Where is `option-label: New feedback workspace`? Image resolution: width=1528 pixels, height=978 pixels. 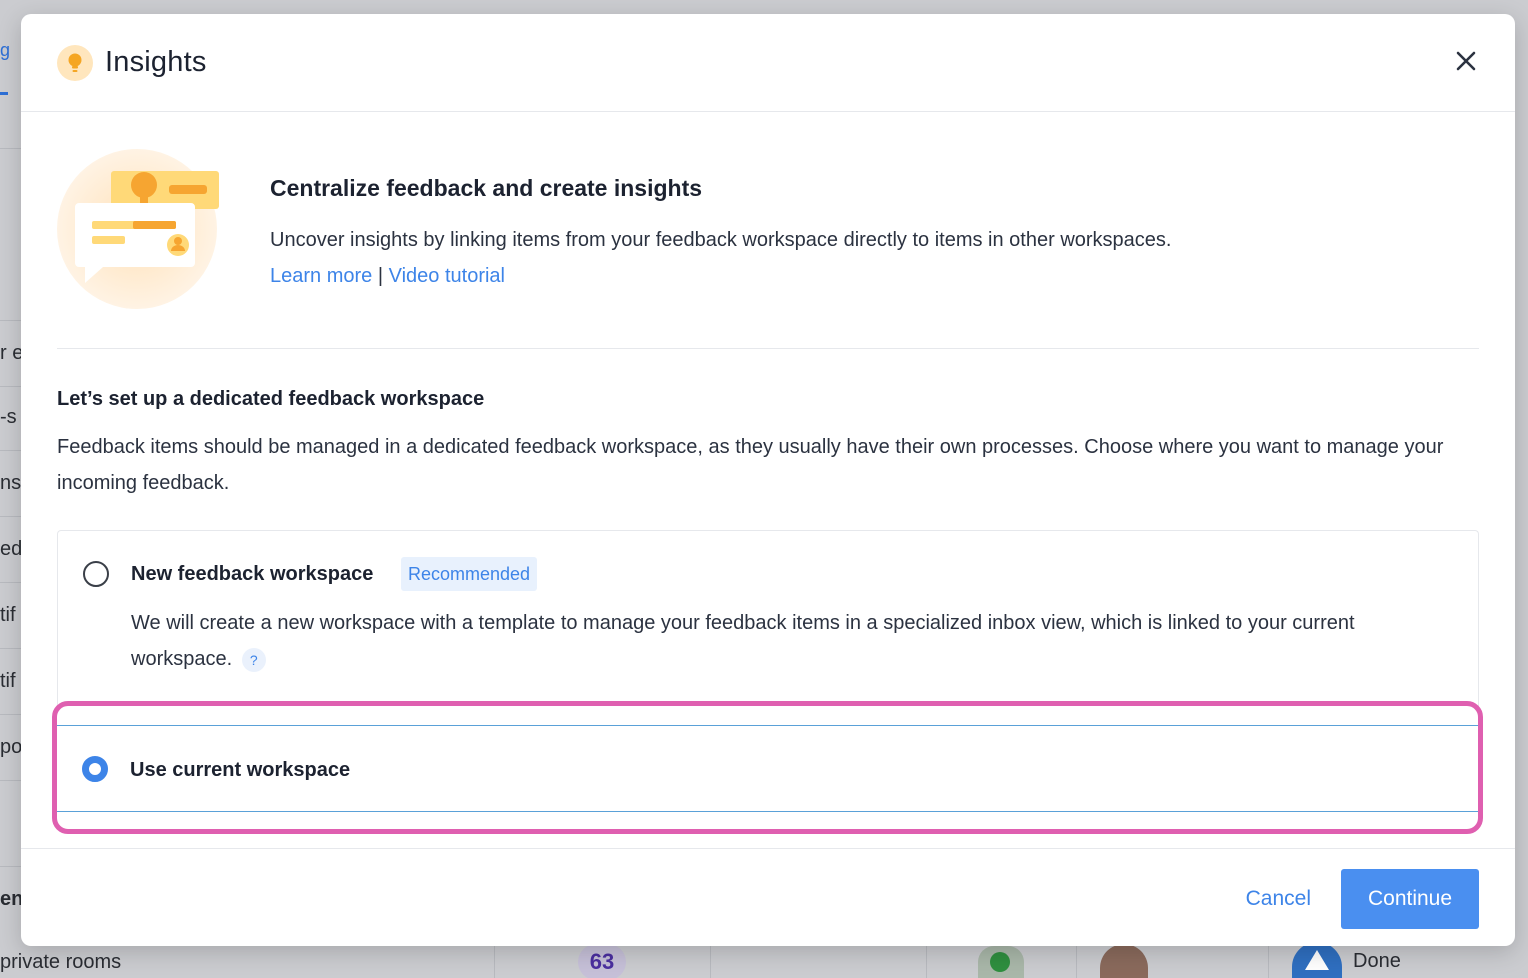
option-label: New feedback workspace is located at coordinates (252, 574).